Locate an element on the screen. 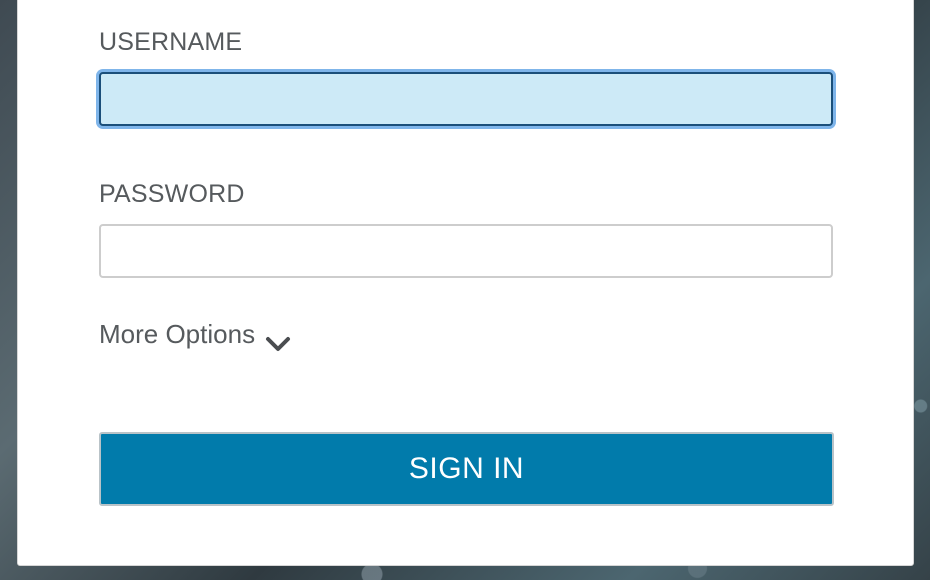  sign-in-button: SIGN IN is located at coordinates (466, 469).